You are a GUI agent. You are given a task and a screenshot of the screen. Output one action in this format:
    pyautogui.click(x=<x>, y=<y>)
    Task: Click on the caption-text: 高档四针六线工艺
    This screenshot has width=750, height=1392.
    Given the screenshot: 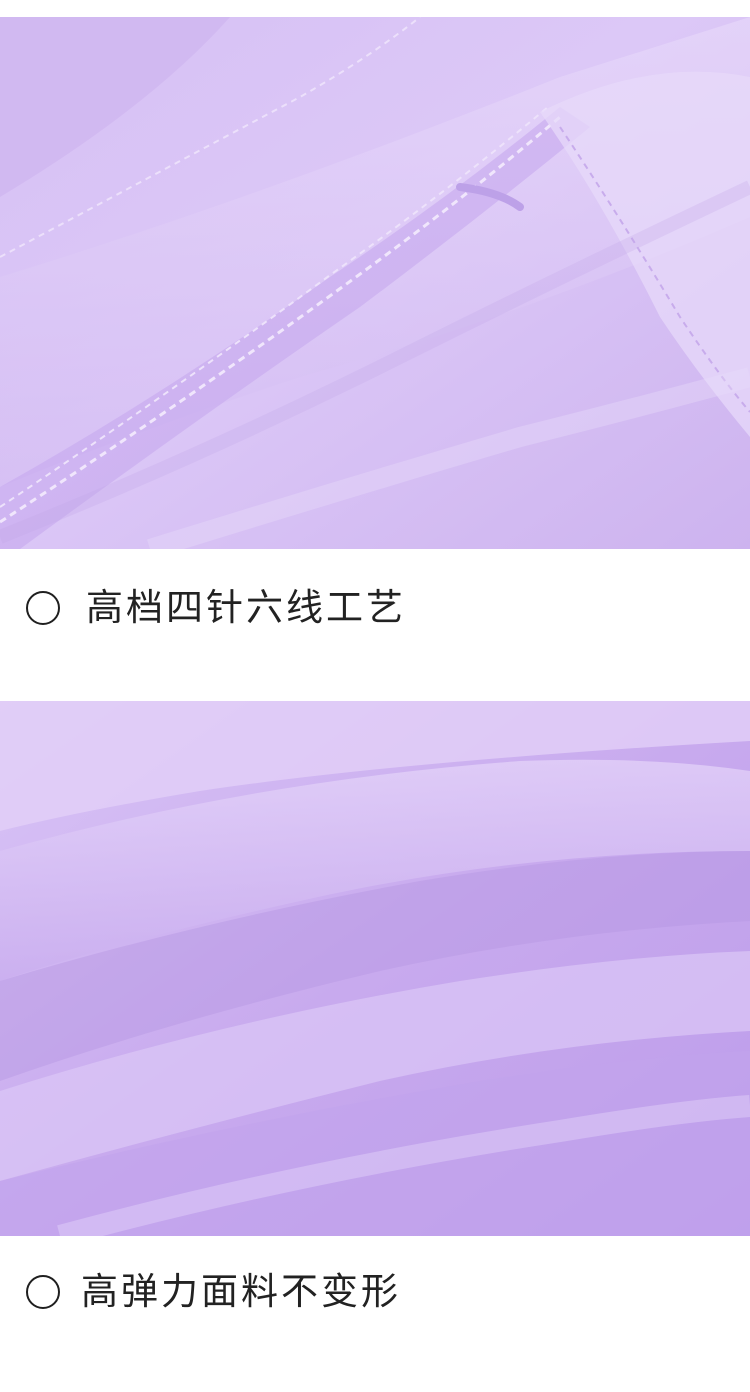 What is the action you would take?
    pyautogui.click(x=246, y=607)
    